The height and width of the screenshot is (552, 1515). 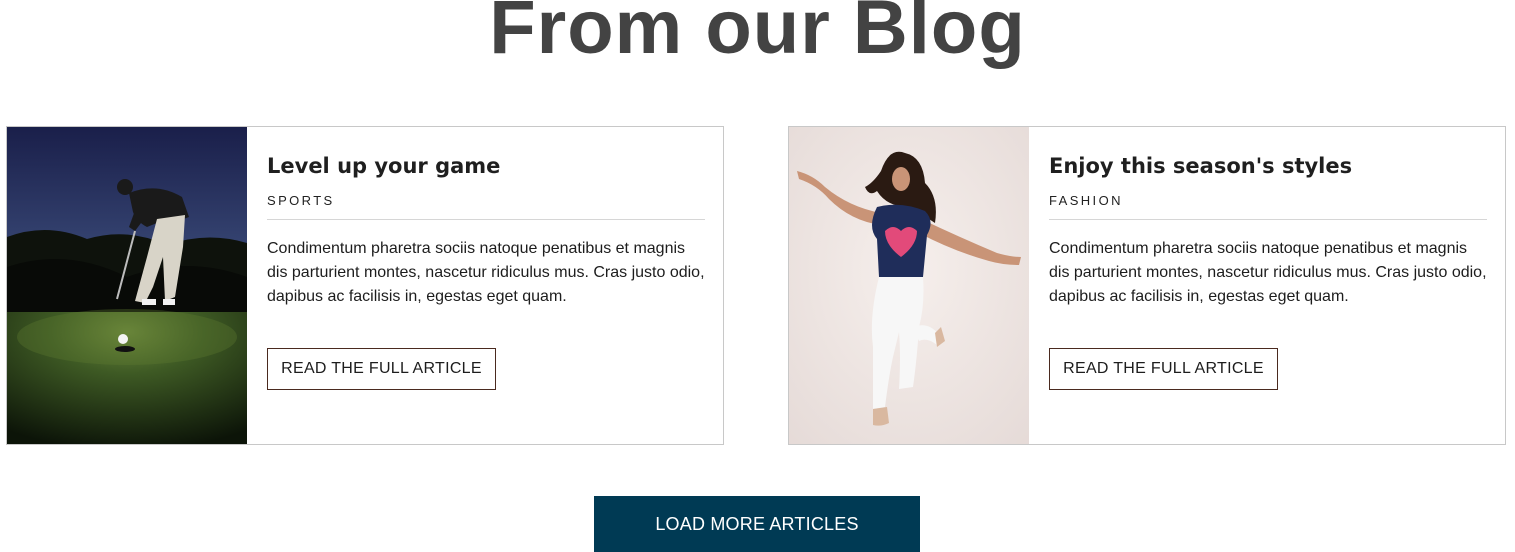 I want to click on article-category: SPORTS, so click(x=301, y=200).